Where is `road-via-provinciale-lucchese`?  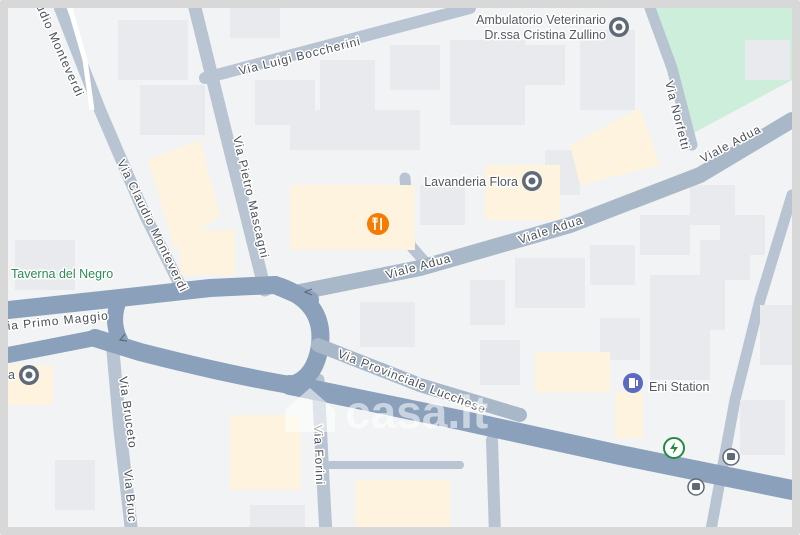 road-via-provinciale-lucchese is located at coordinates (55, 346).